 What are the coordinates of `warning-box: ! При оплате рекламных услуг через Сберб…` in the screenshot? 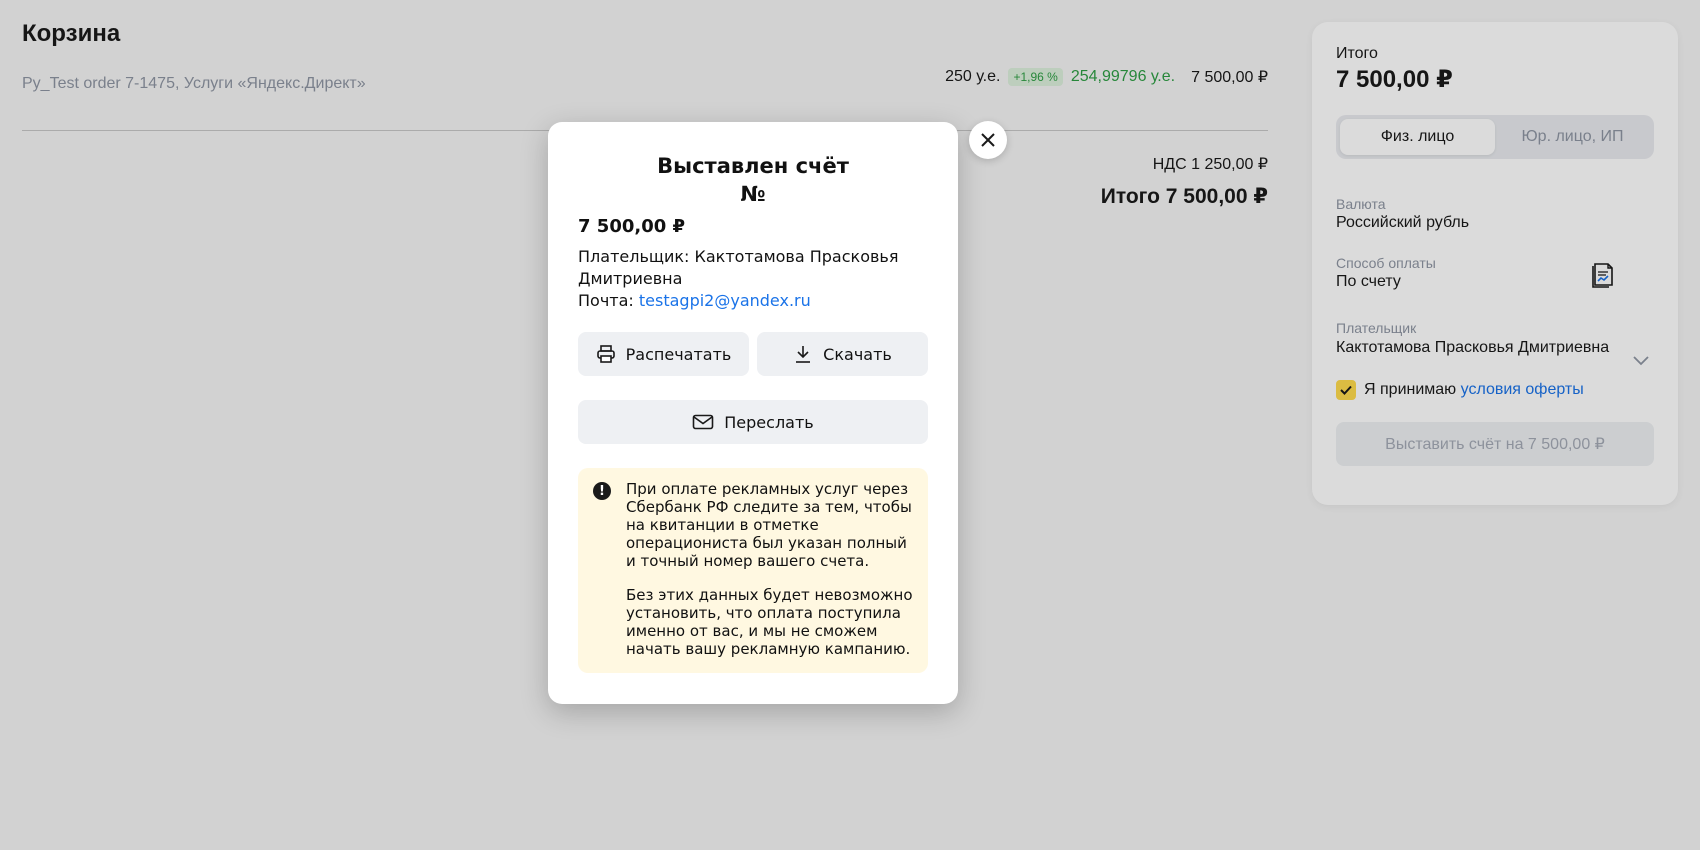 It's located at (753, 570).